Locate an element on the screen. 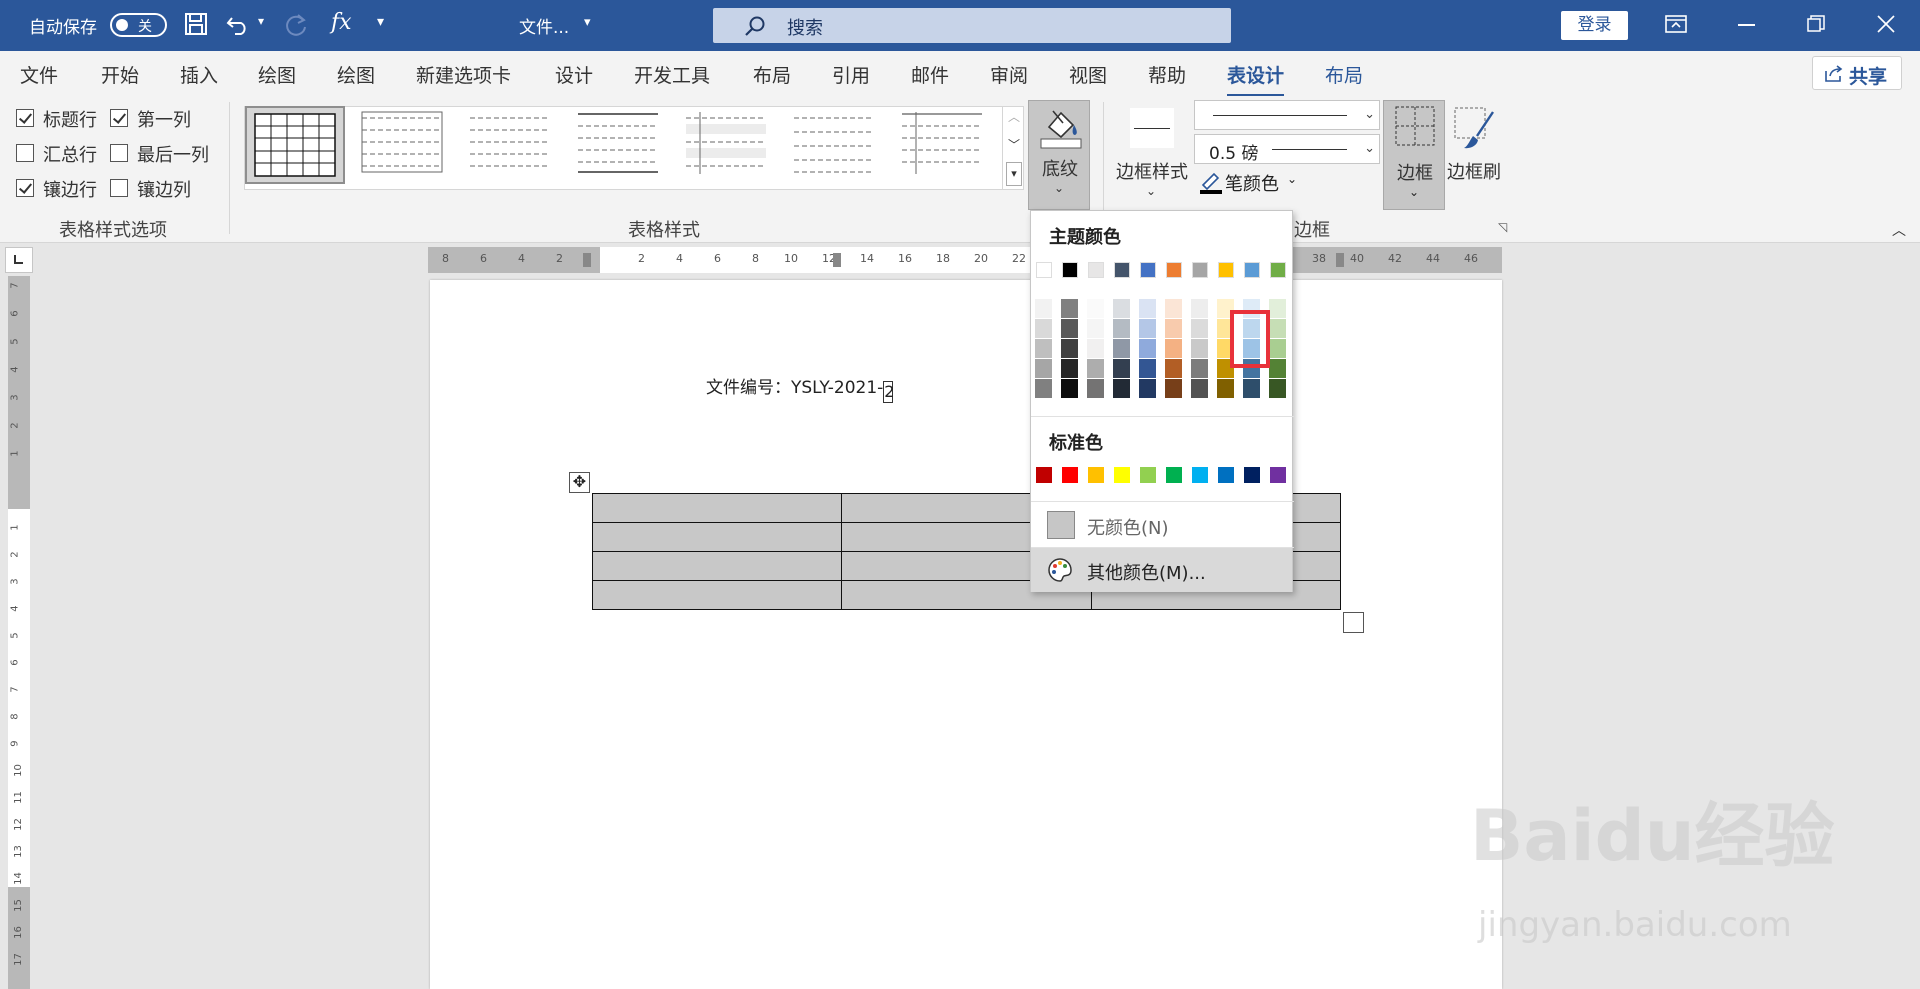 The width and height of the screenshot is (1920, 989). gallery-up-icon: ︿ is located at coordinates (1014, 116).